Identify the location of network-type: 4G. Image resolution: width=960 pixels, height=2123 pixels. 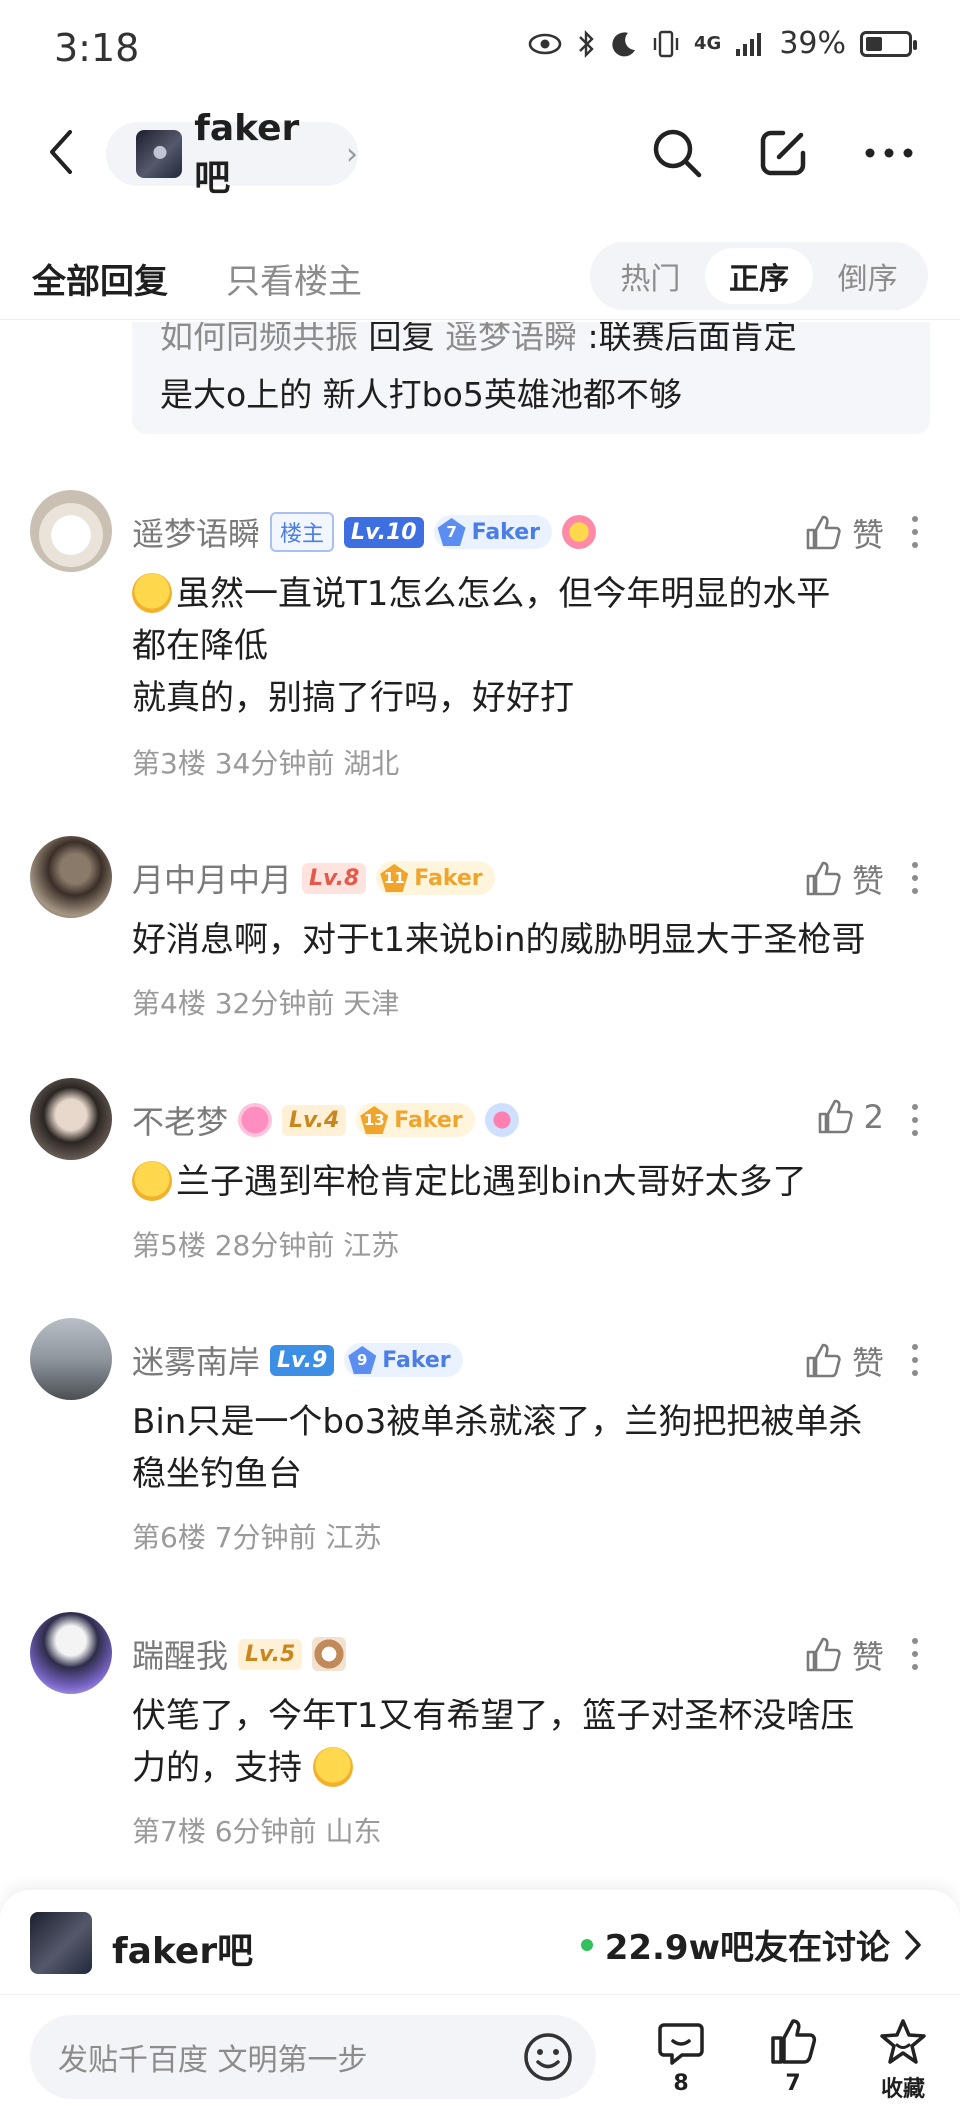
(708, 43).